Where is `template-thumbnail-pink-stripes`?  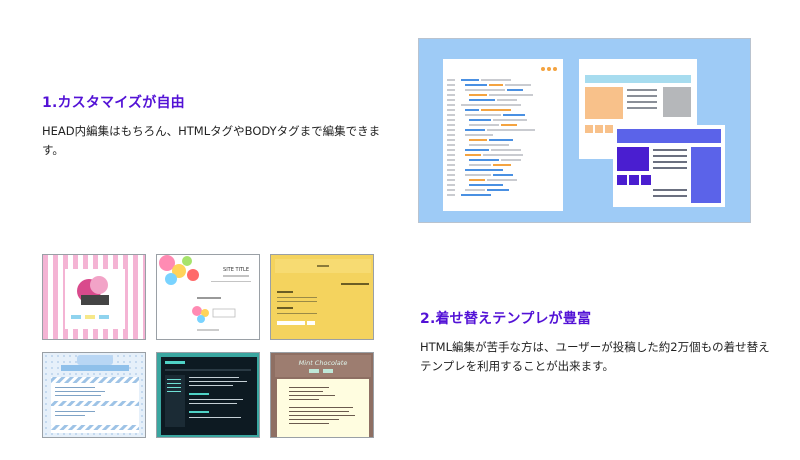
template-thumbnail-pink-stripes is located at coordinates (94, 297).